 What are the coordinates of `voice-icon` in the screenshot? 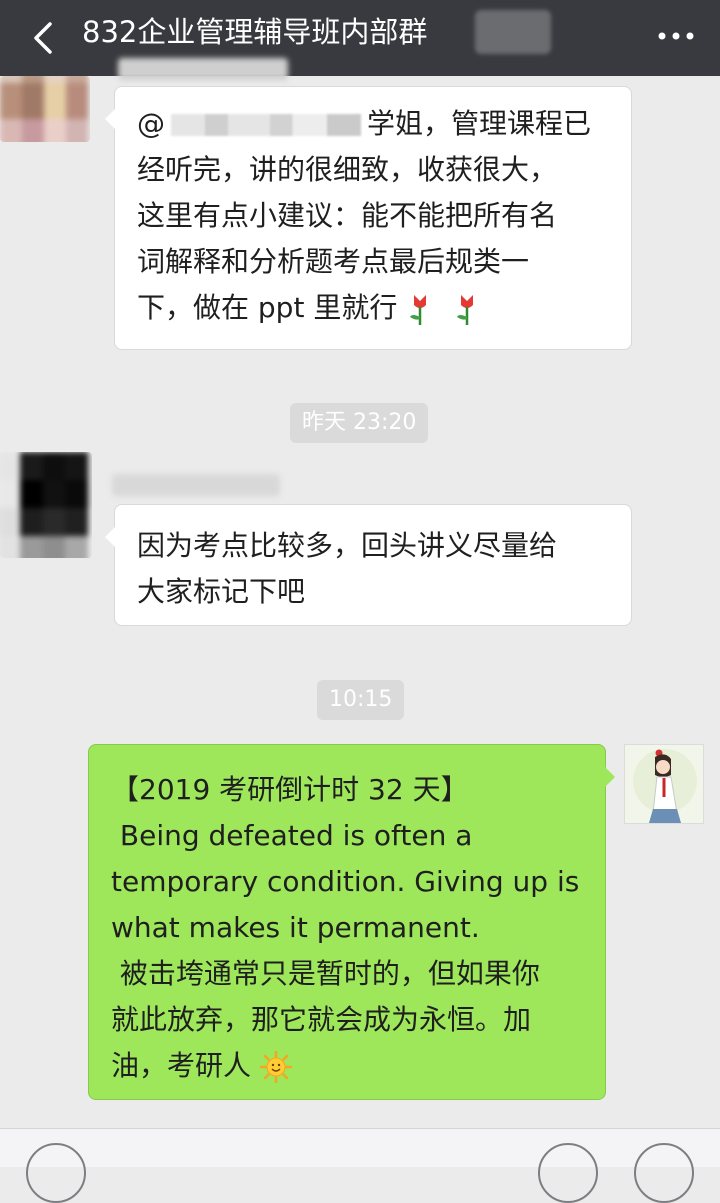 It's located at (56, 1173).